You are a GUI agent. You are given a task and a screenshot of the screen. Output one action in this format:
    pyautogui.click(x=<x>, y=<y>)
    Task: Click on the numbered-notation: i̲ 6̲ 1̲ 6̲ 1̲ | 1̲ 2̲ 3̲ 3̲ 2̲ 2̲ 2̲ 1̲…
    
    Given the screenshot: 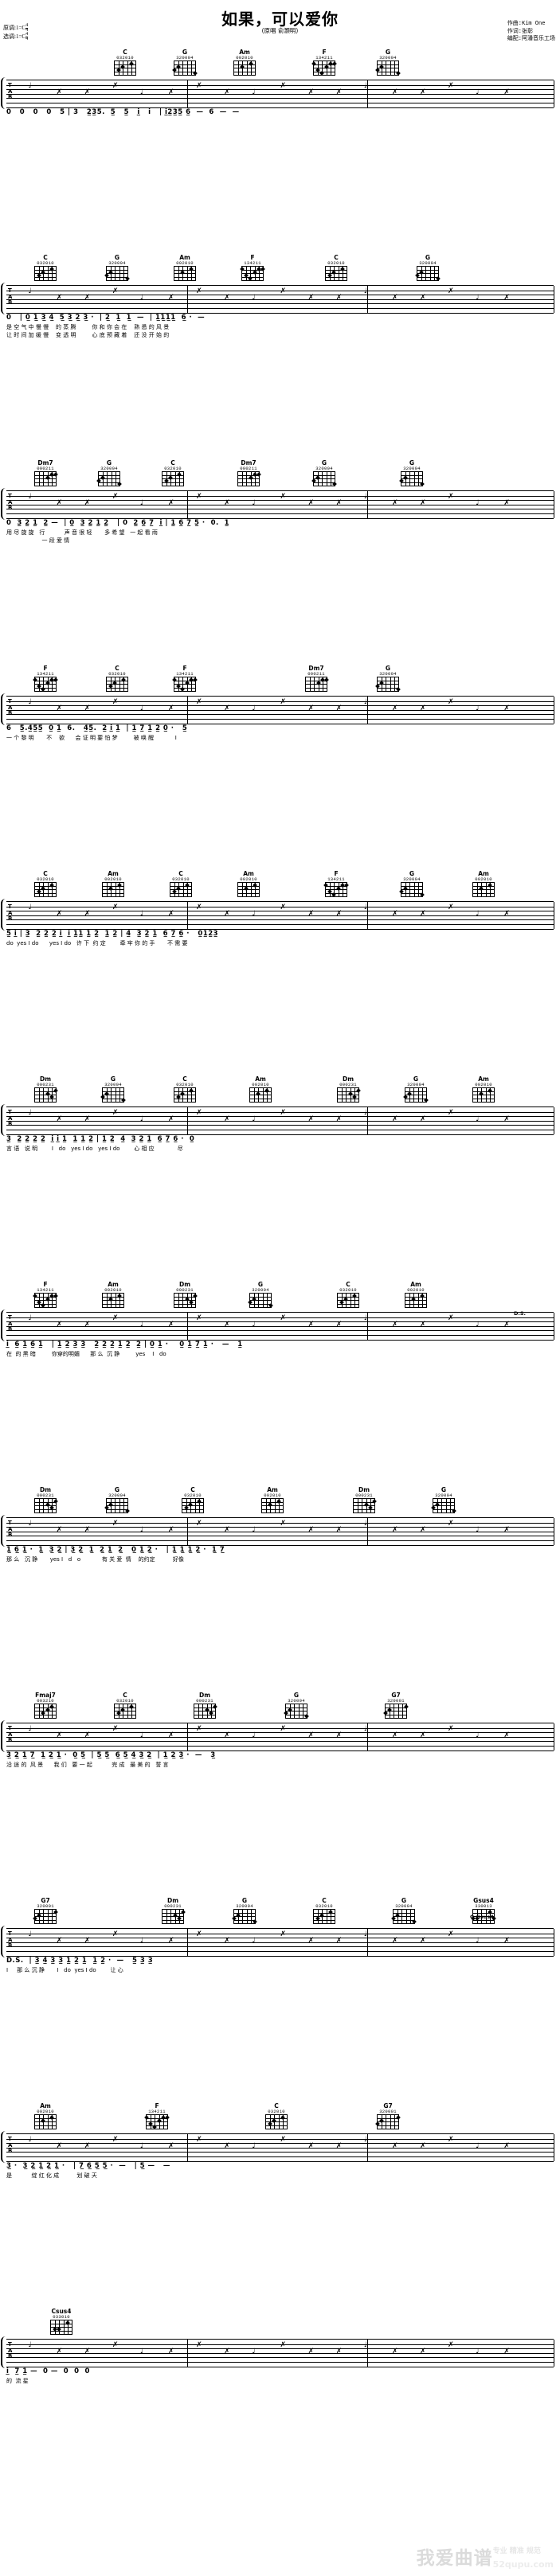 What is the action you would take?
    pyautogui.click(x=124, y=1344)
    